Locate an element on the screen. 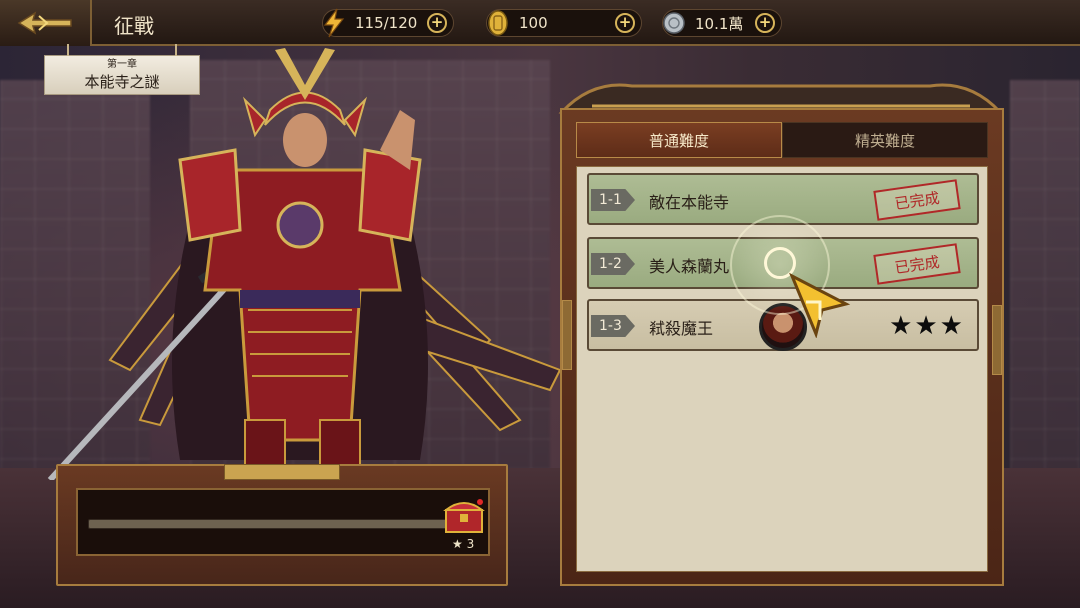 This screenshot has height=608, width=1080. chapter-progress-bar is located at coordinates (273, 524).